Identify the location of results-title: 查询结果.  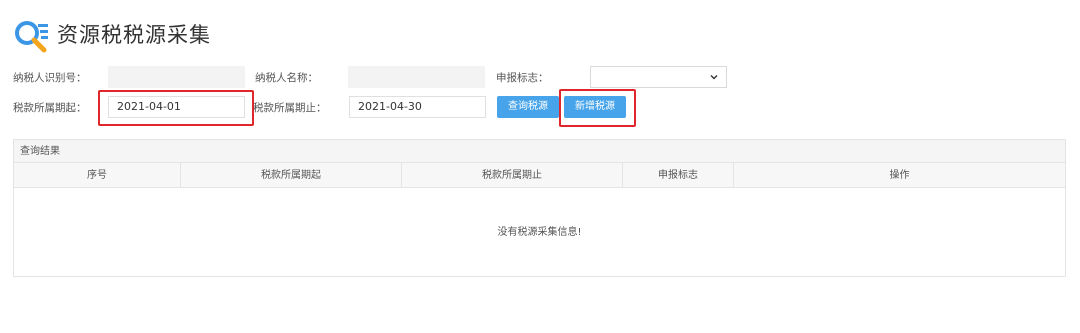
(40, 151).